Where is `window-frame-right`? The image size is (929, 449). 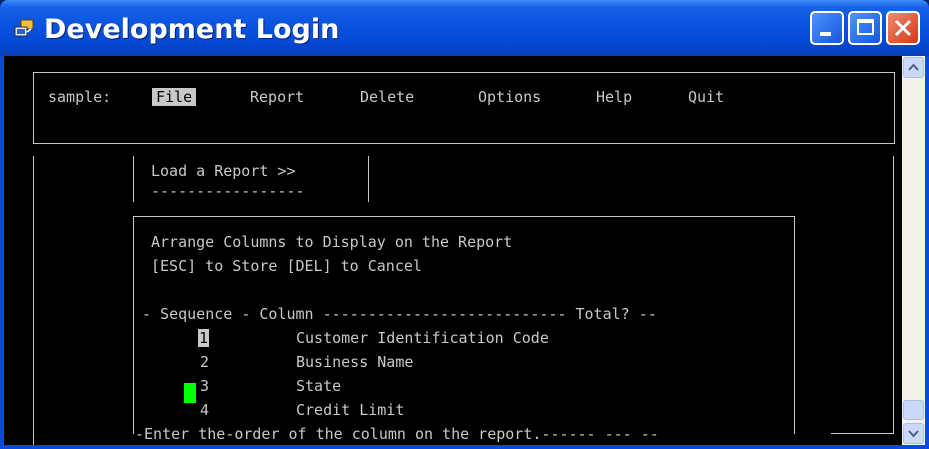 window-frame-right is located at coordinates (927, 252).